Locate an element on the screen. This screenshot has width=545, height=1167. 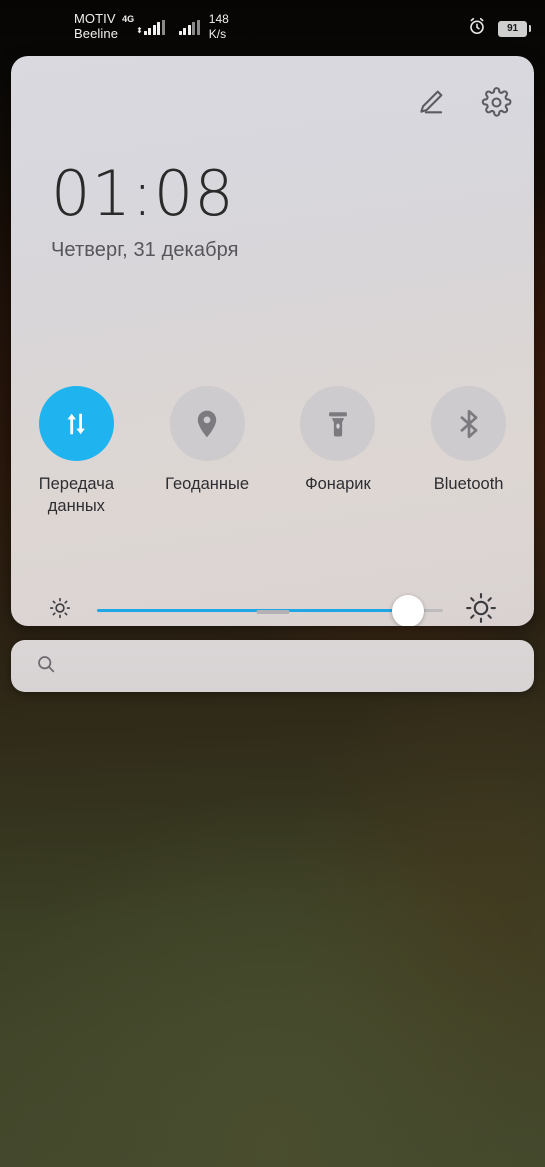
search-icon is located at coordinates (46, 666).